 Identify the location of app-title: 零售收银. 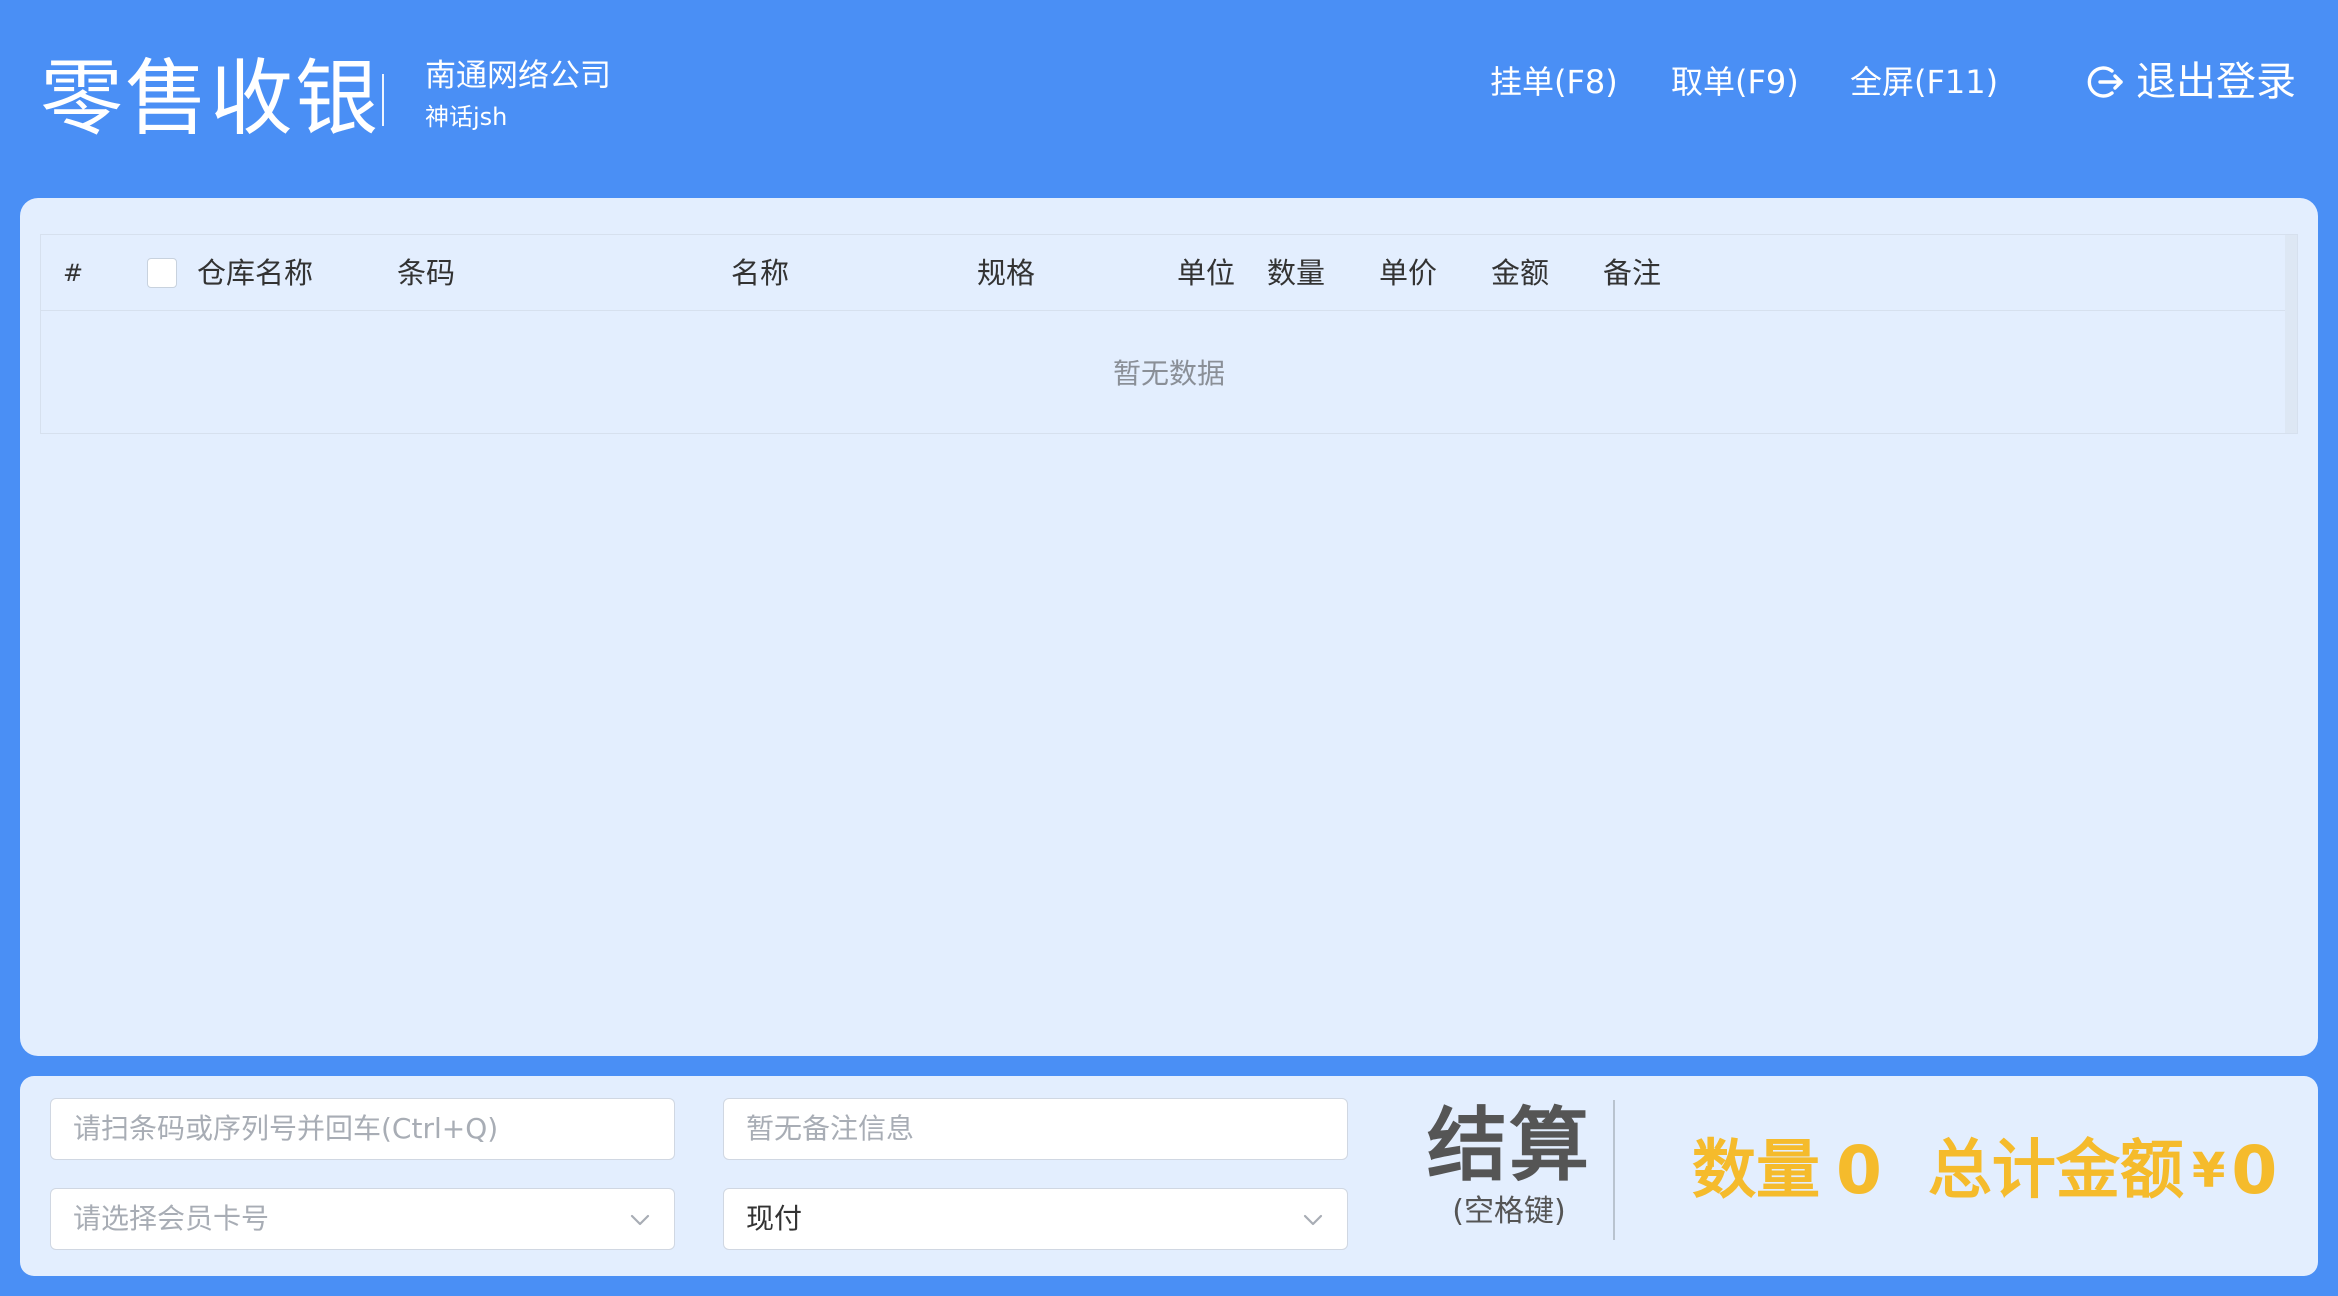
(210, 98).